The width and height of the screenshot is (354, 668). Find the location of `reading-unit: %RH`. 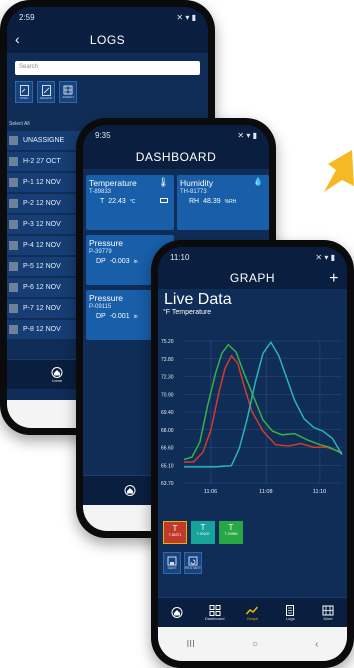

reading-unit: %RH is located at coordinates (230, 202).